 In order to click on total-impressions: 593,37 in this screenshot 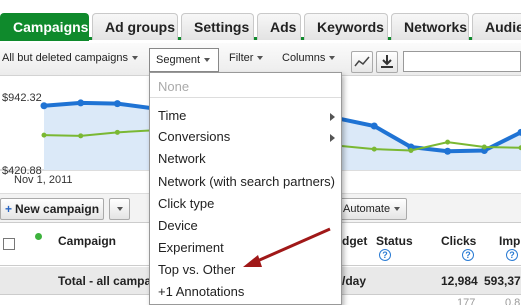, I will do `click(502, 281)`.